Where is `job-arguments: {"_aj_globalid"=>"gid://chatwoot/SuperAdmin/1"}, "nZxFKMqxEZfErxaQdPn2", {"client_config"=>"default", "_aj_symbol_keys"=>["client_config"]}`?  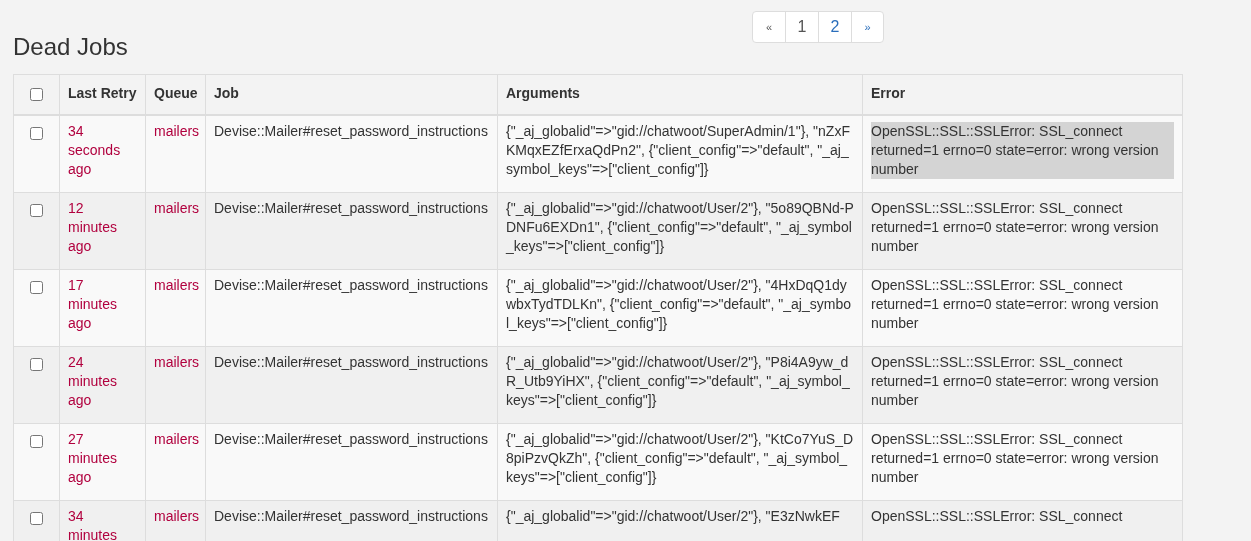
job-arguments: {"_aj_globalid"=>"gid://chatwoot/SuperAdmin/1"}, "nZxFKMqxEZfErxaQdPn2", {"client_config"=>"default", "_aj_symbol_keys"=>["client_config"]} is located at coordinates (678, 150).